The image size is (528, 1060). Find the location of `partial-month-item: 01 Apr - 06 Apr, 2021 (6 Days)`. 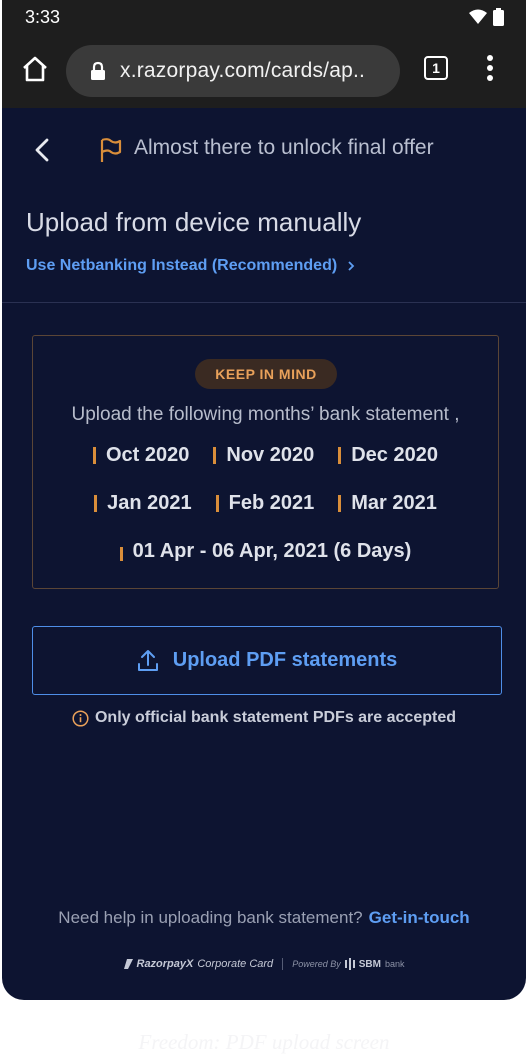

partial-month-item: 01 Apr - 06 Apr, 2021 (6 Days) is located at coordinates (265, 551).